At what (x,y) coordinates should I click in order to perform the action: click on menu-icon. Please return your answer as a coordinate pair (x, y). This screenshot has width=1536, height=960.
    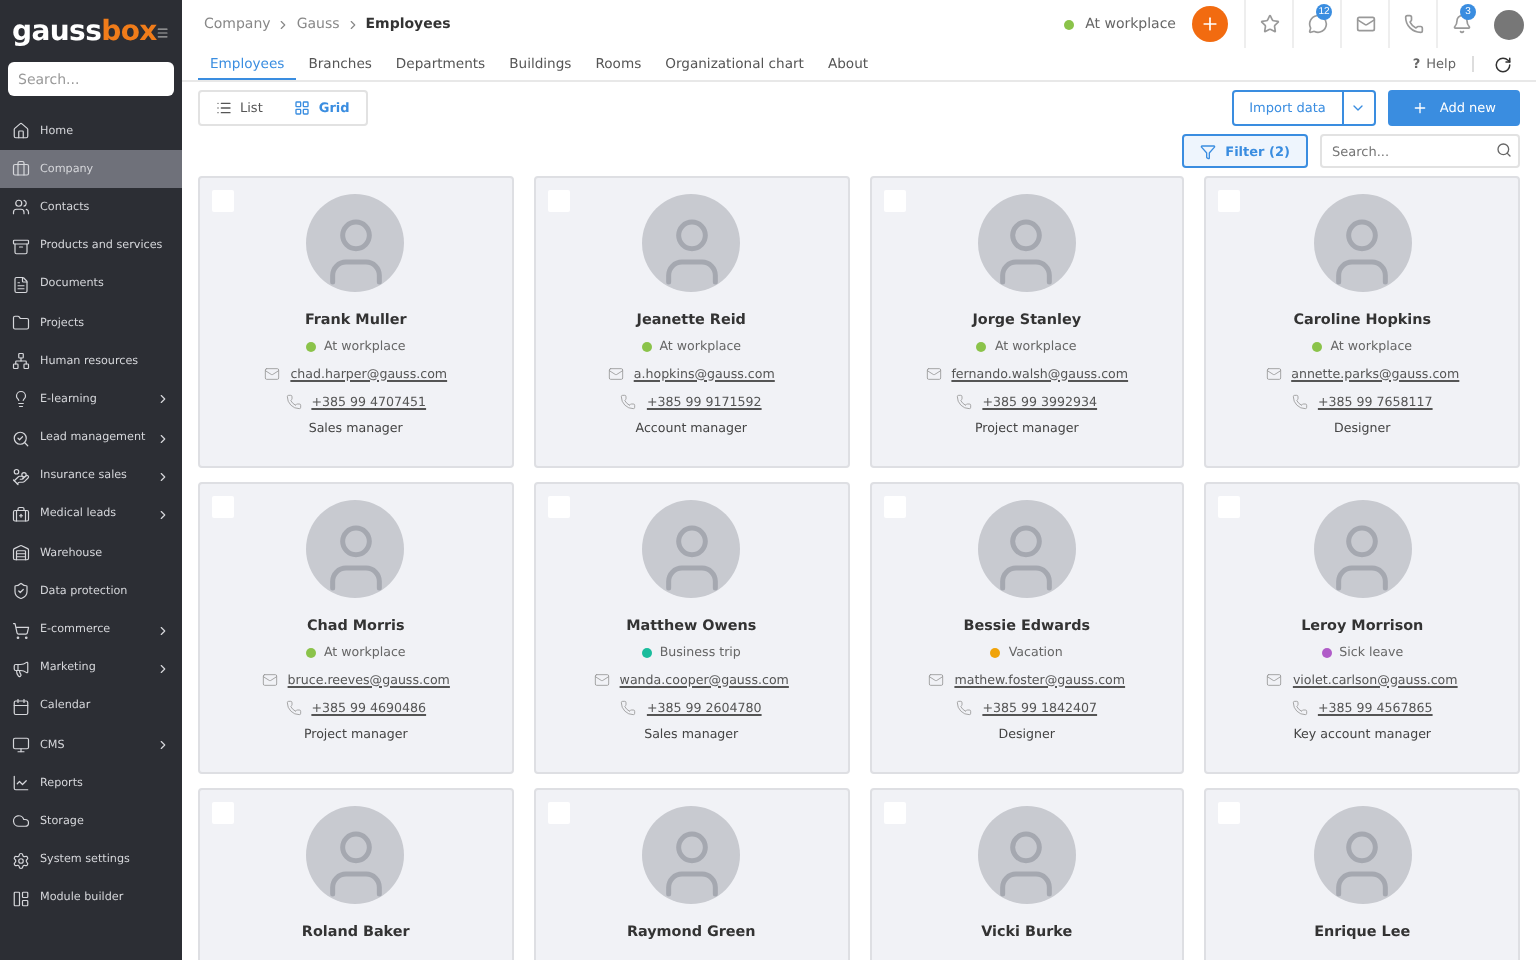
    Looking at the image, I should click on (163, 32).